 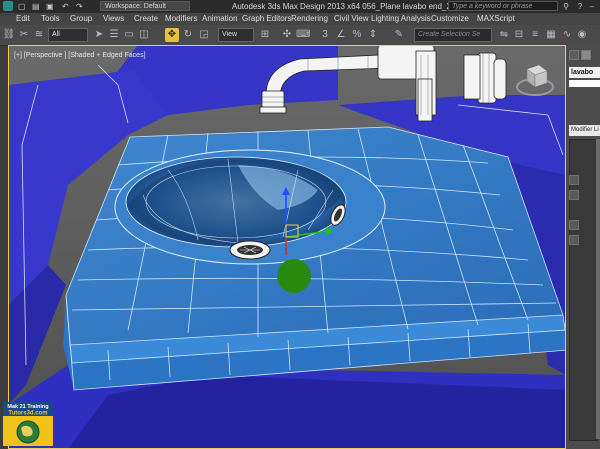 What do you see at coordinates (574, 225) in the screenshot?
I see `make-unique-icon` at bounding box center [574, 225].